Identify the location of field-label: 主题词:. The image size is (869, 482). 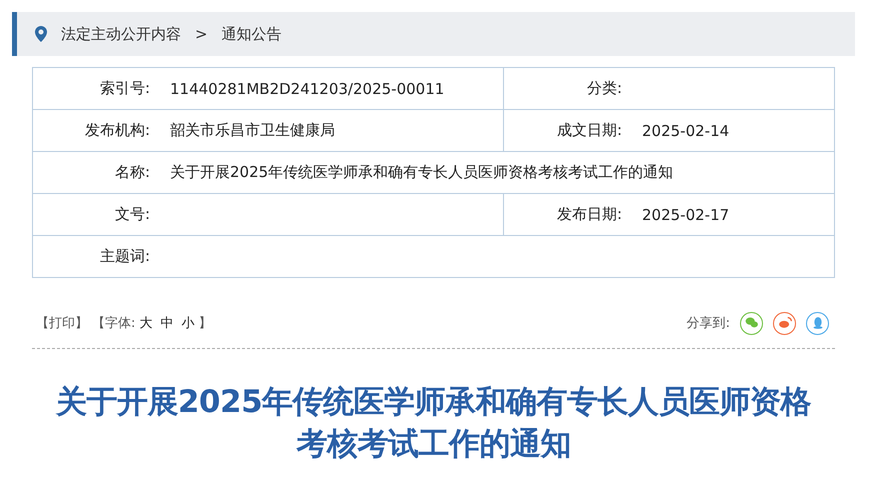
(124, 256).